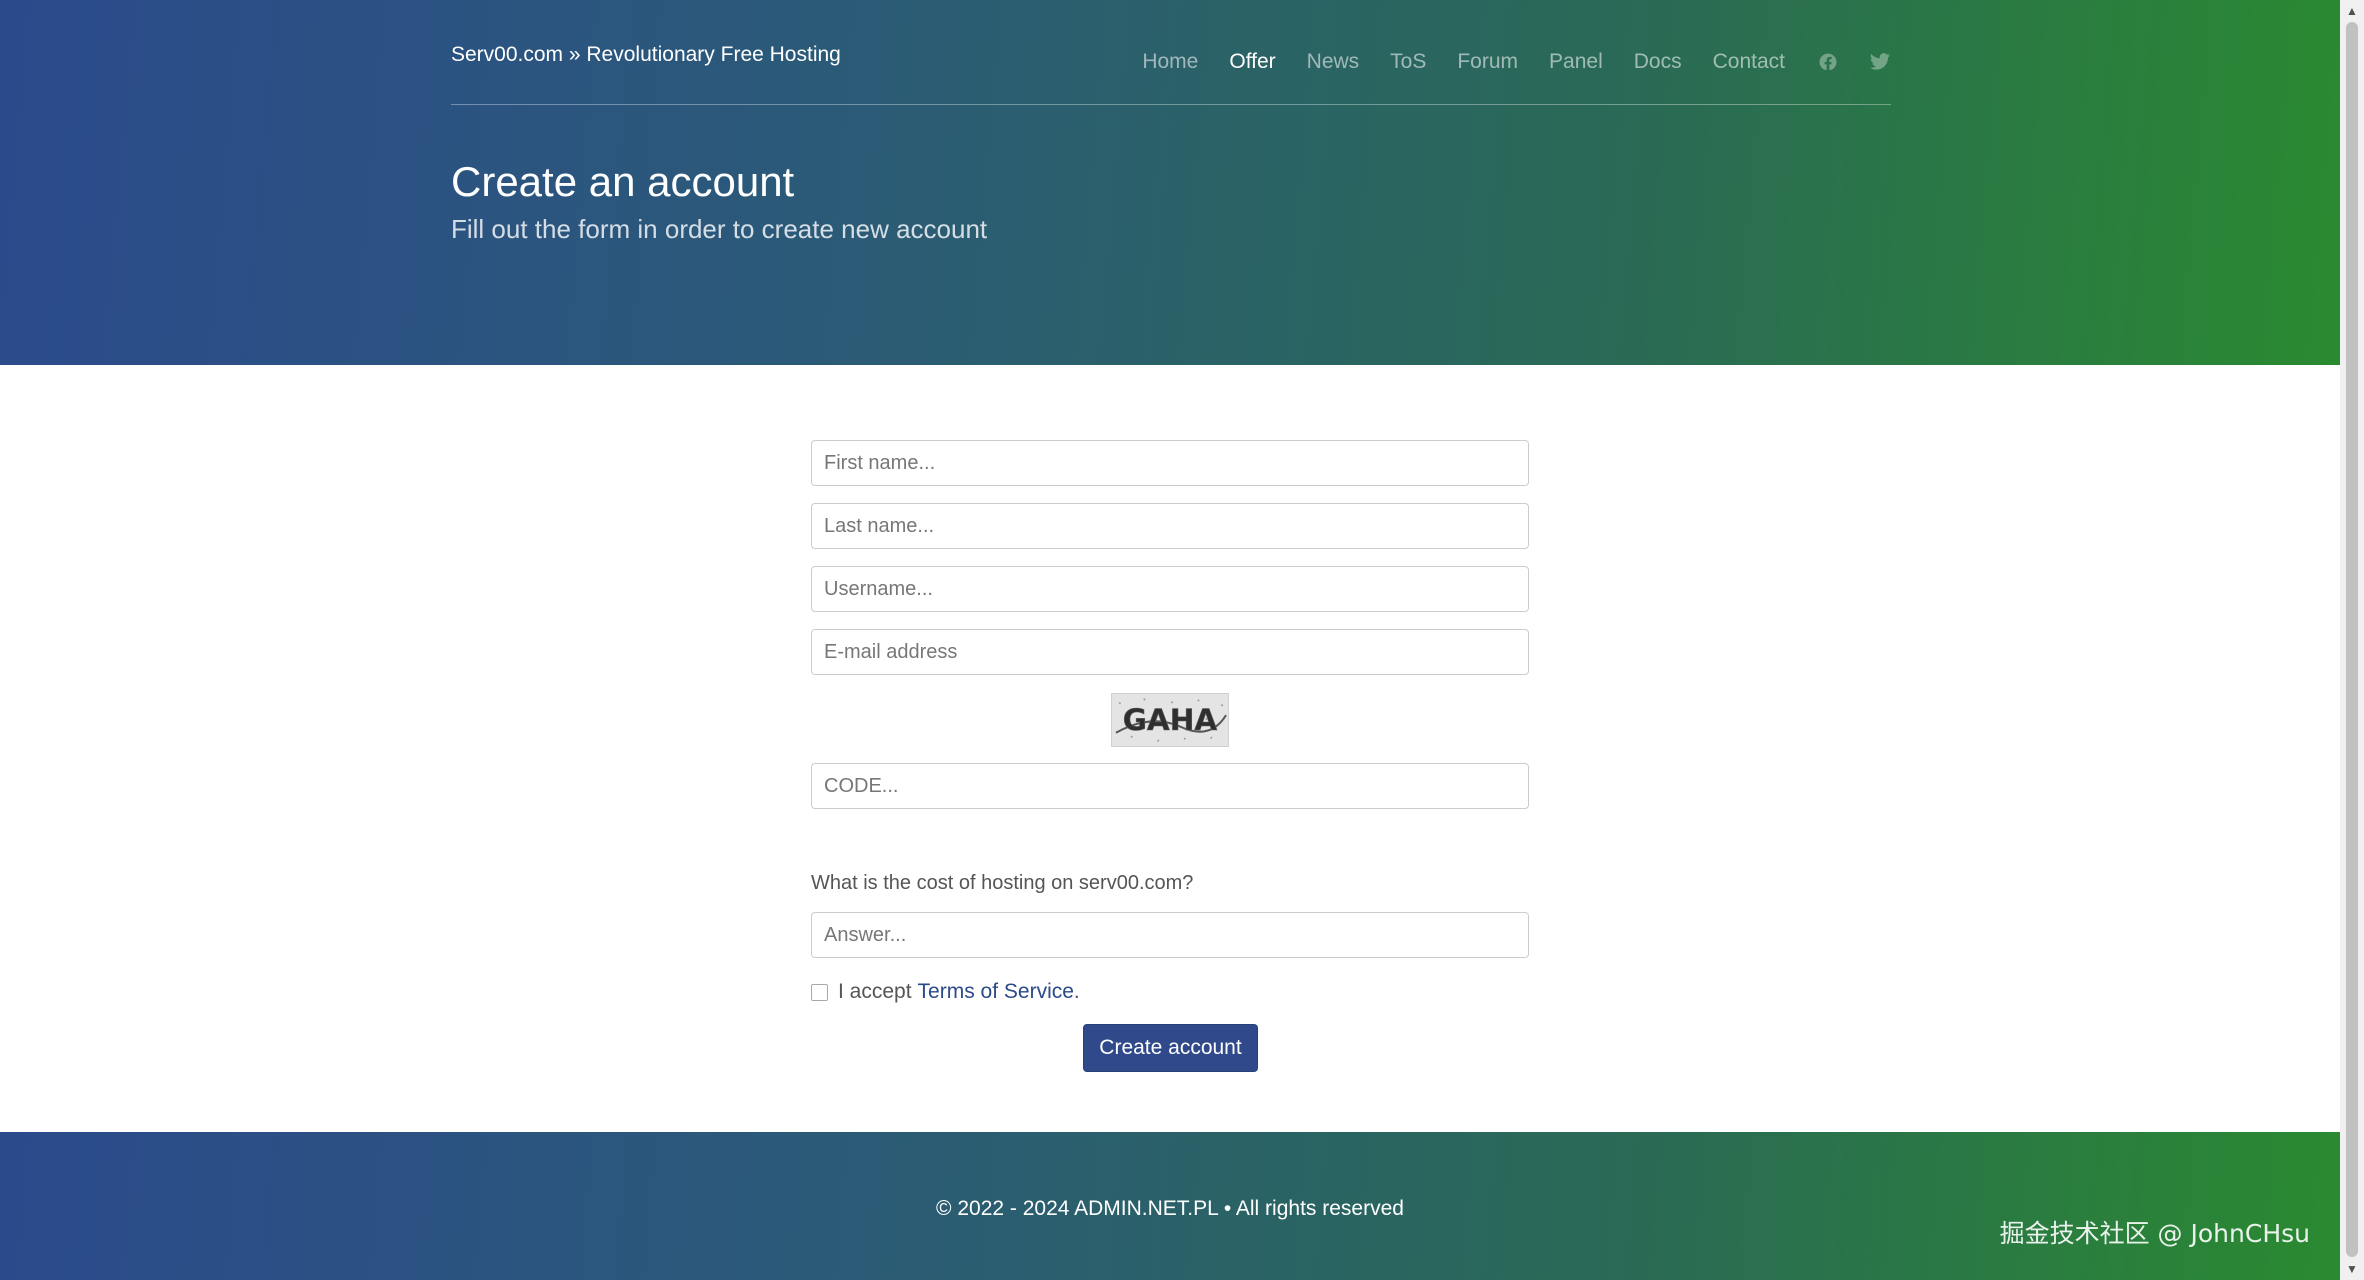 This screenshot has width=2364, height=1280. What do you see at coordinates (1171, 104) in the screenshot?
I see `header-divider` at bounding box center [1171, 104].